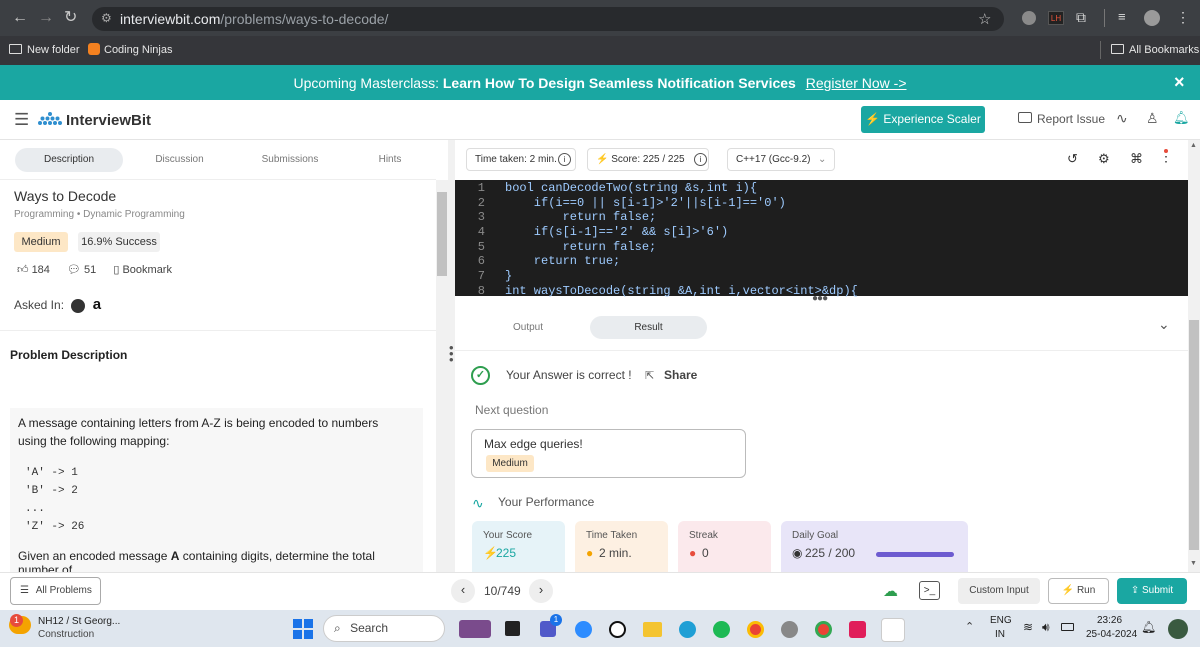 The width and height of the screenshot is (1200, 647). Describe the element at coordinates (23, 270) in the screenshot. I see `thumbs-up-icon: 👍︎` at that location.